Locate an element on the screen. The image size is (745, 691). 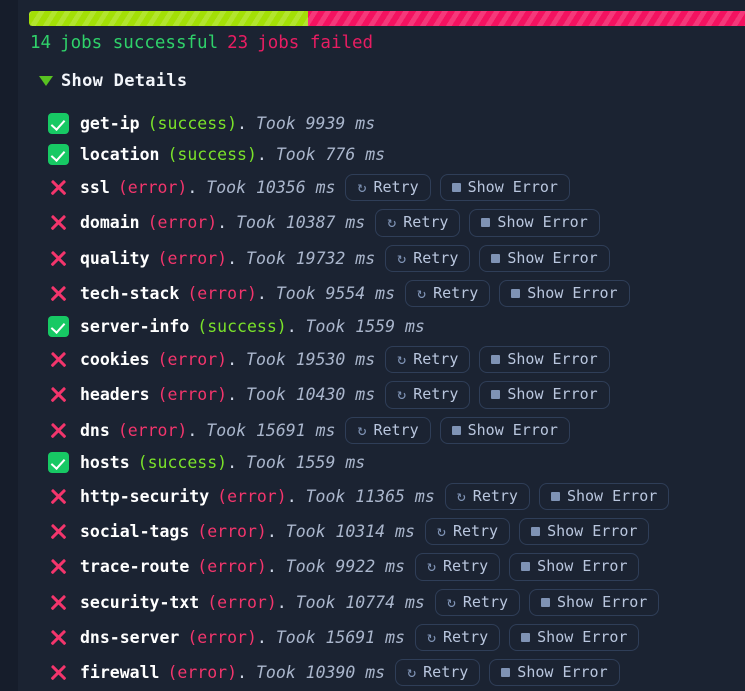
job-duration: Took 1559 ms is located at coordinates (365, 326).